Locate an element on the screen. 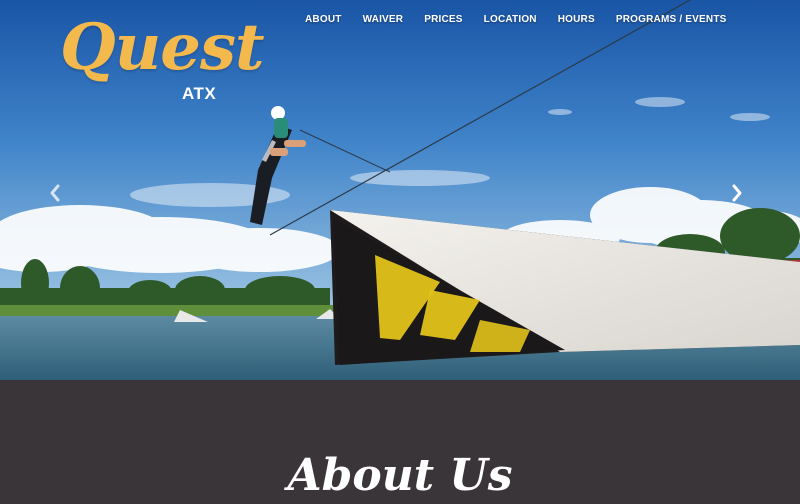 The width and height of the screenshot is (800, 504). nav-waiver: WAIVER is located at coordinates (383, 20).